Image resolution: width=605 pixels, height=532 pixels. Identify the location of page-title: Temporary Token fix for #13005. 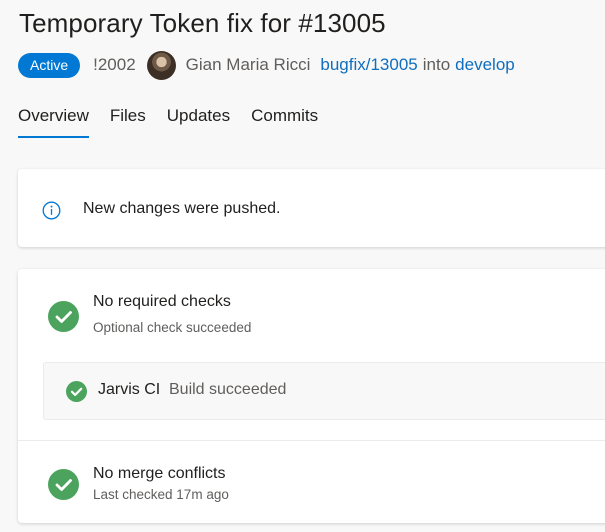
(202, 23).